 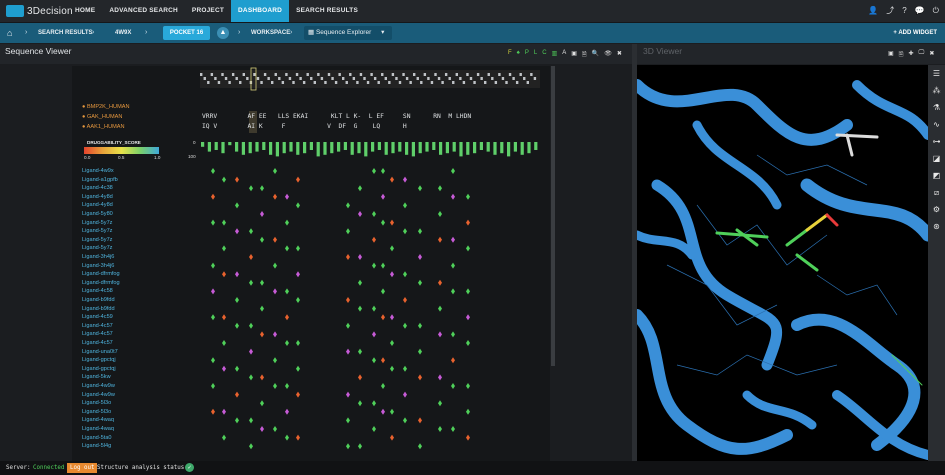 What do you see at coordinates (936, 158) in the screenshot?
I see `surface-icon: ◪` at bounding box center [936, 158].